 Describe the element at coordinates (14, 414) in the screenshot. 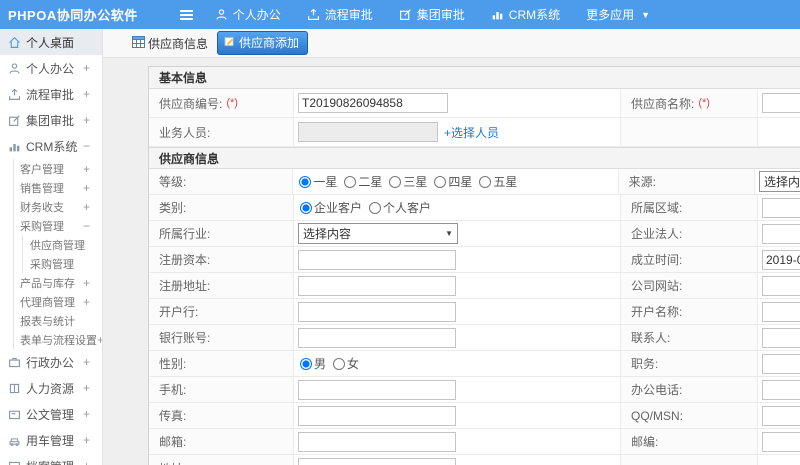

I see `document-icon` at that location.